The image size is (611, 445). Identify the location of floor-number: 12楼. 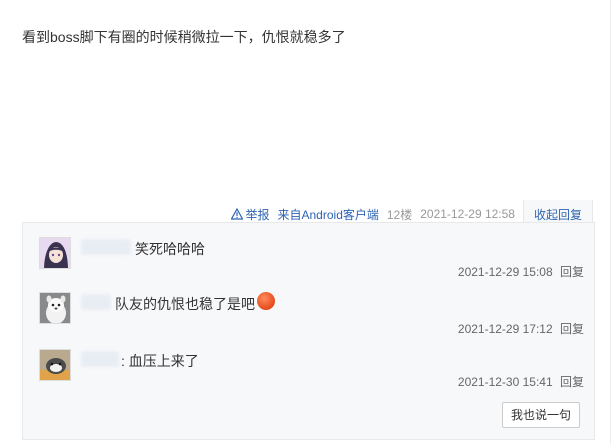
(399, 214).